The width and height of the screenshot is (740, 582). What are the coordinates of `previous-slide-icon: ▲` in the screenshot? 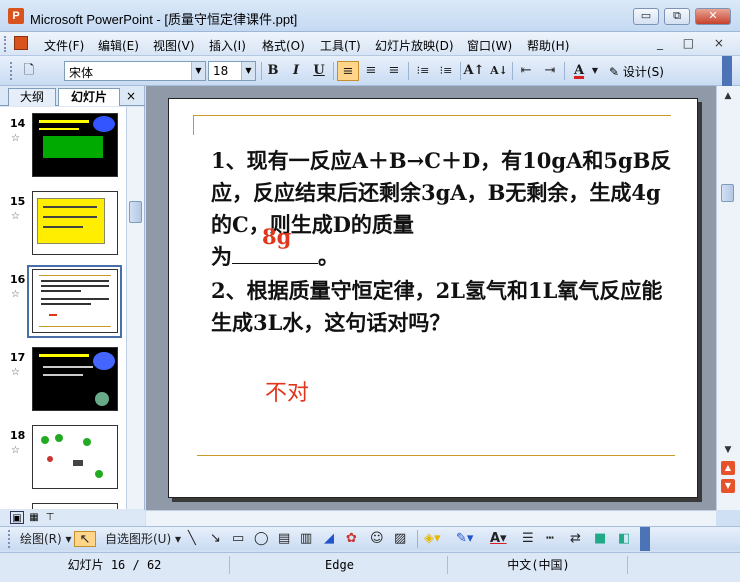 It's located at (728, 468).